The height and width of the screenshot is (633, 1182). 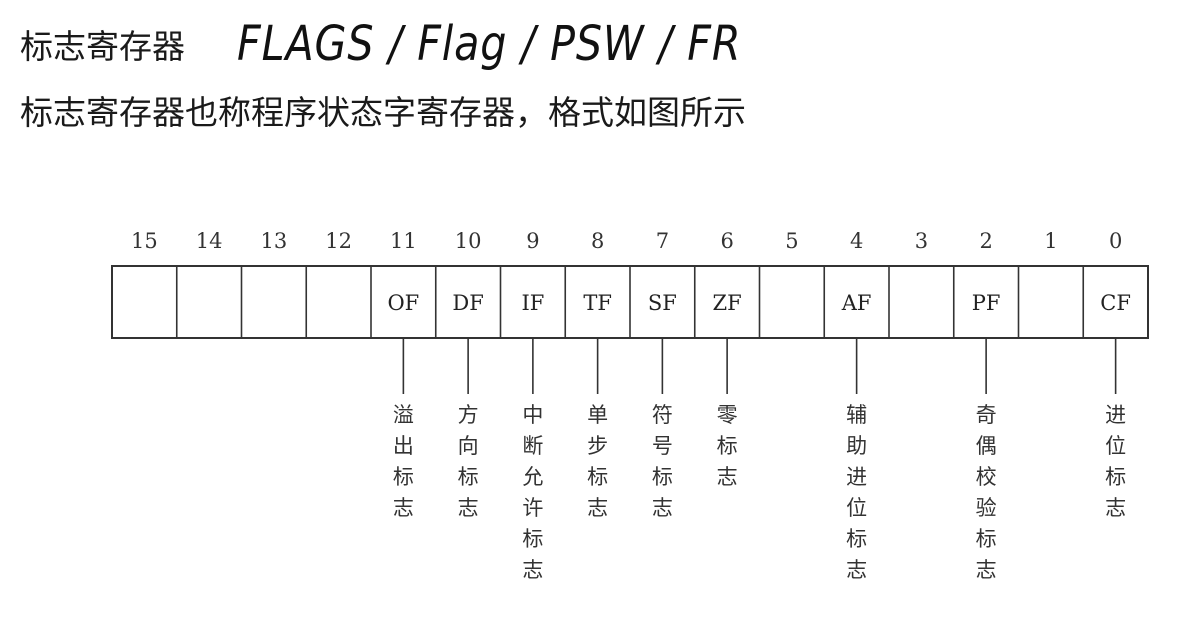 What do you see at coordinates (403, 303) in the screenshot?
I see `flag-abbreviation: OF` at bounding box center [403, 303].